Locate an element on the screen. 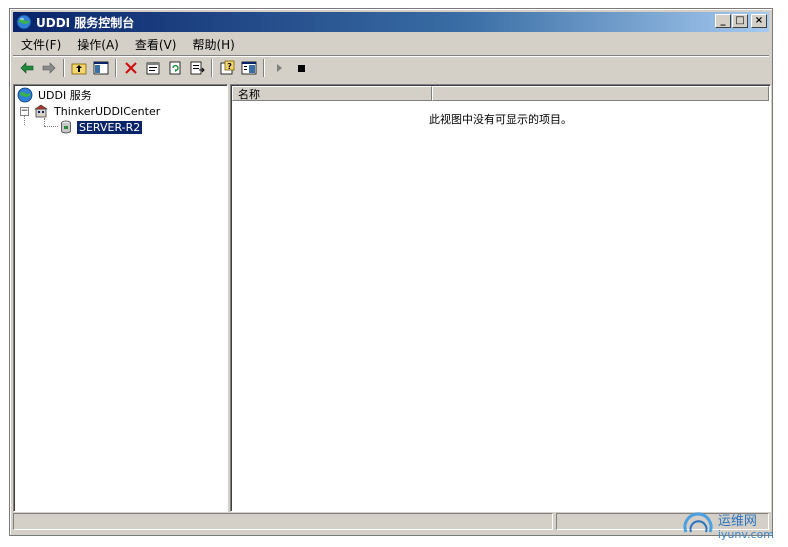 The width and height of the screenshot is (788, 547). minimize-button: _ is located at coordinates (723, 21).